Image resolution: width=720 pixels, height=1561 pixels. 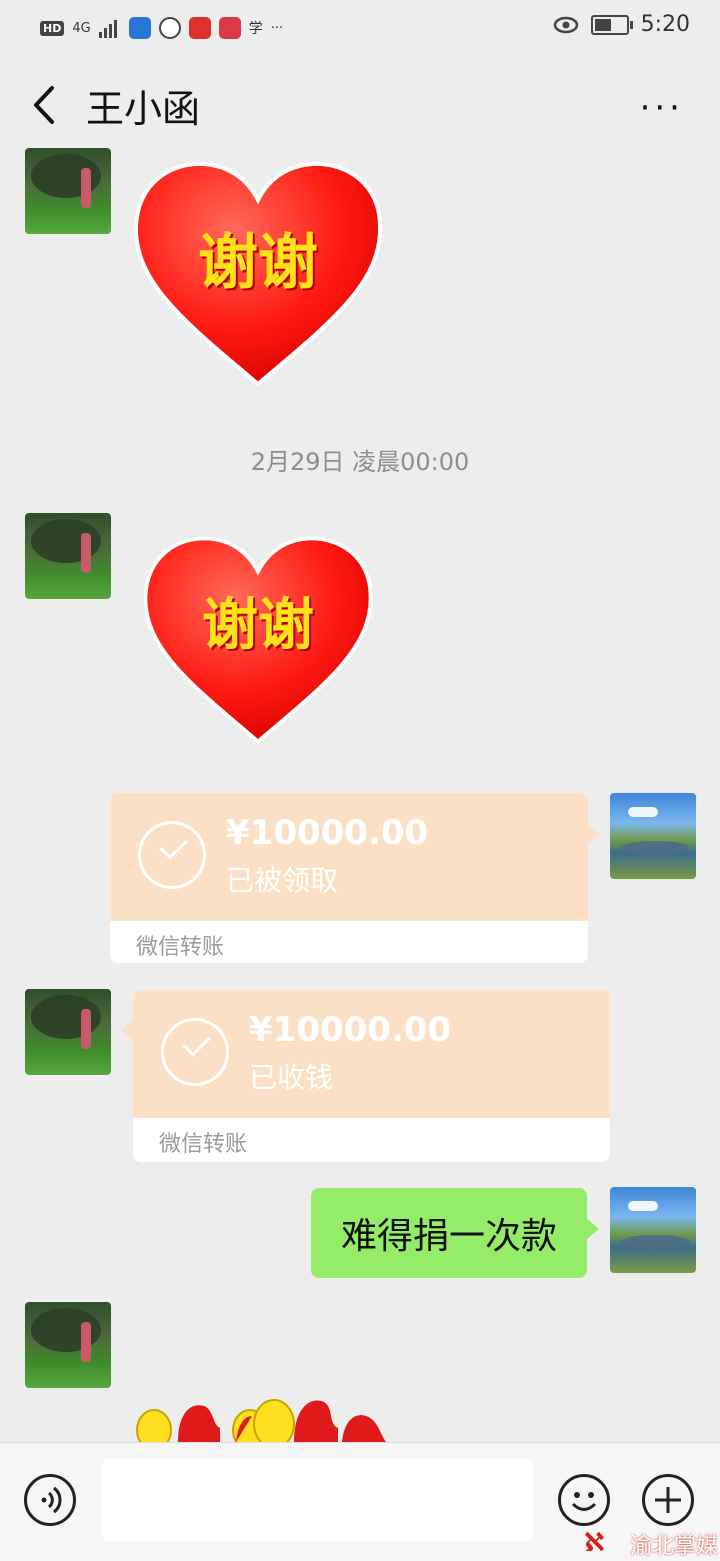 I want to click on app-notification-icon, so click(x=139, y=28).